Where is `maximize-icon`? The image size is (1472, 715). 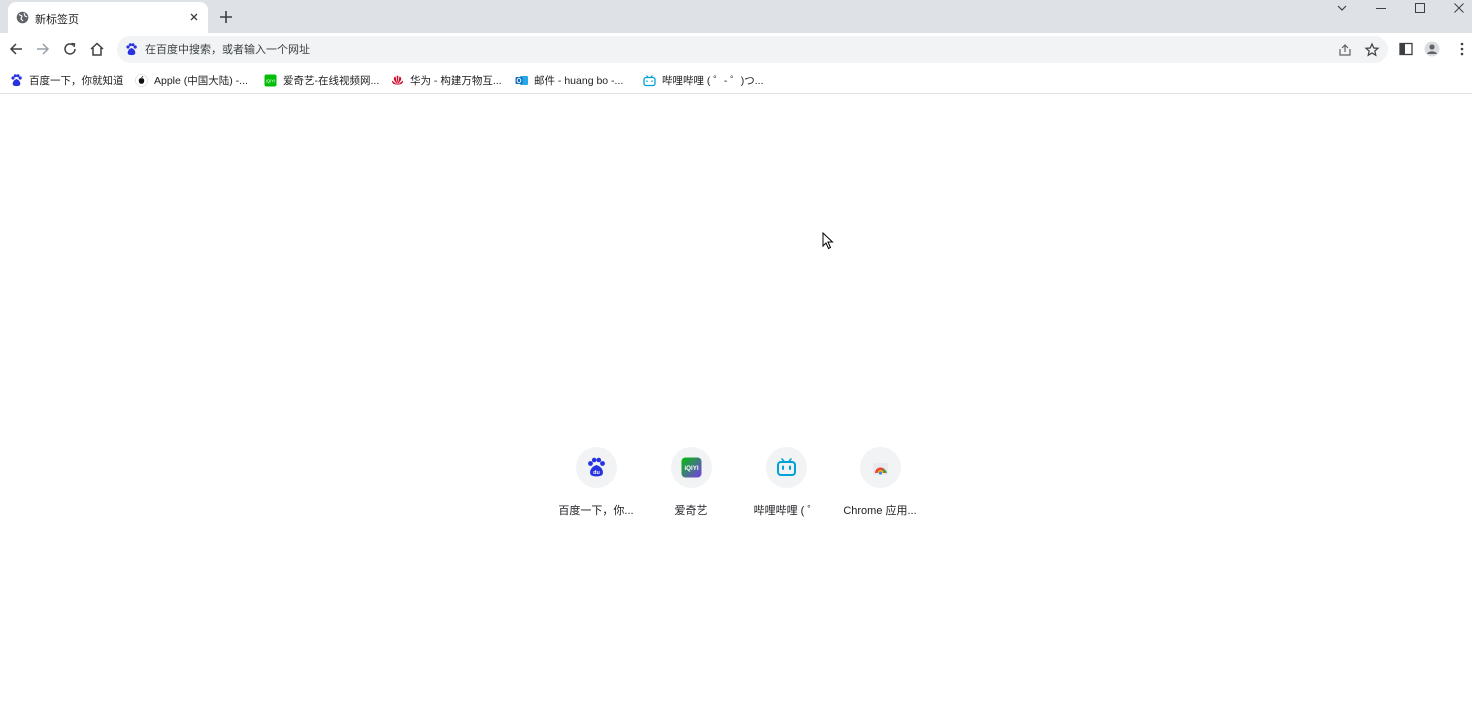
maximize-icon is located at coordinates (1420, 8).